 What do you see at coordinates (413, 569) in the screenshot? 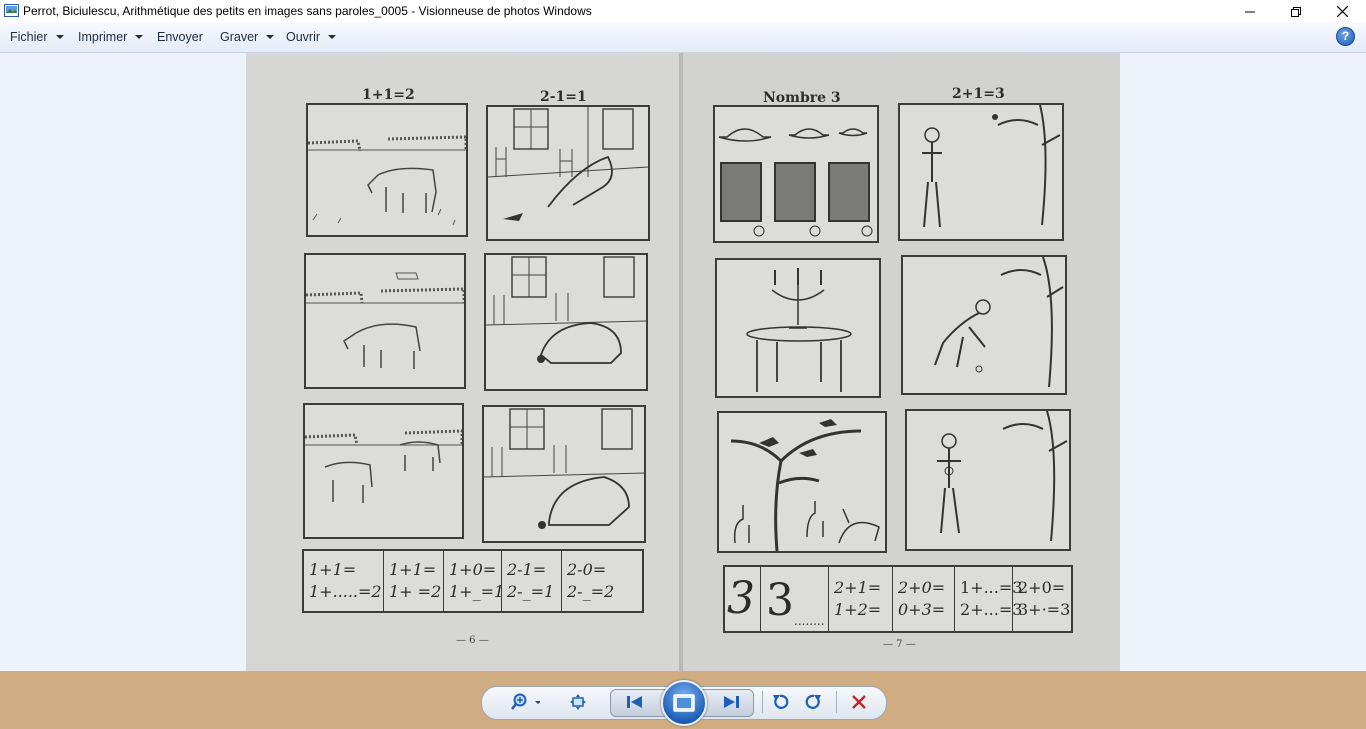
I see `math-line: 1+1=` at bounding box center [413, 569].